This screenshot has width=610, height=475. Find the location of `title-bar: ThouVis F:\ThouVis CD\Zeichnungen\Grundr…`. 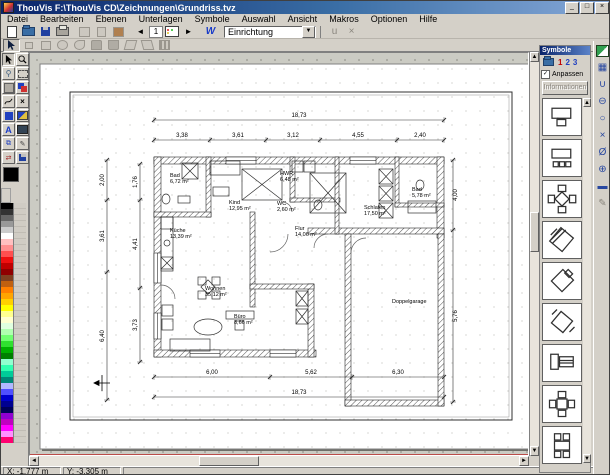

title-bar: ThouVis F:\ThouVis CD\Zeichnungen\Grundr… is located at coordinates (305, 7).